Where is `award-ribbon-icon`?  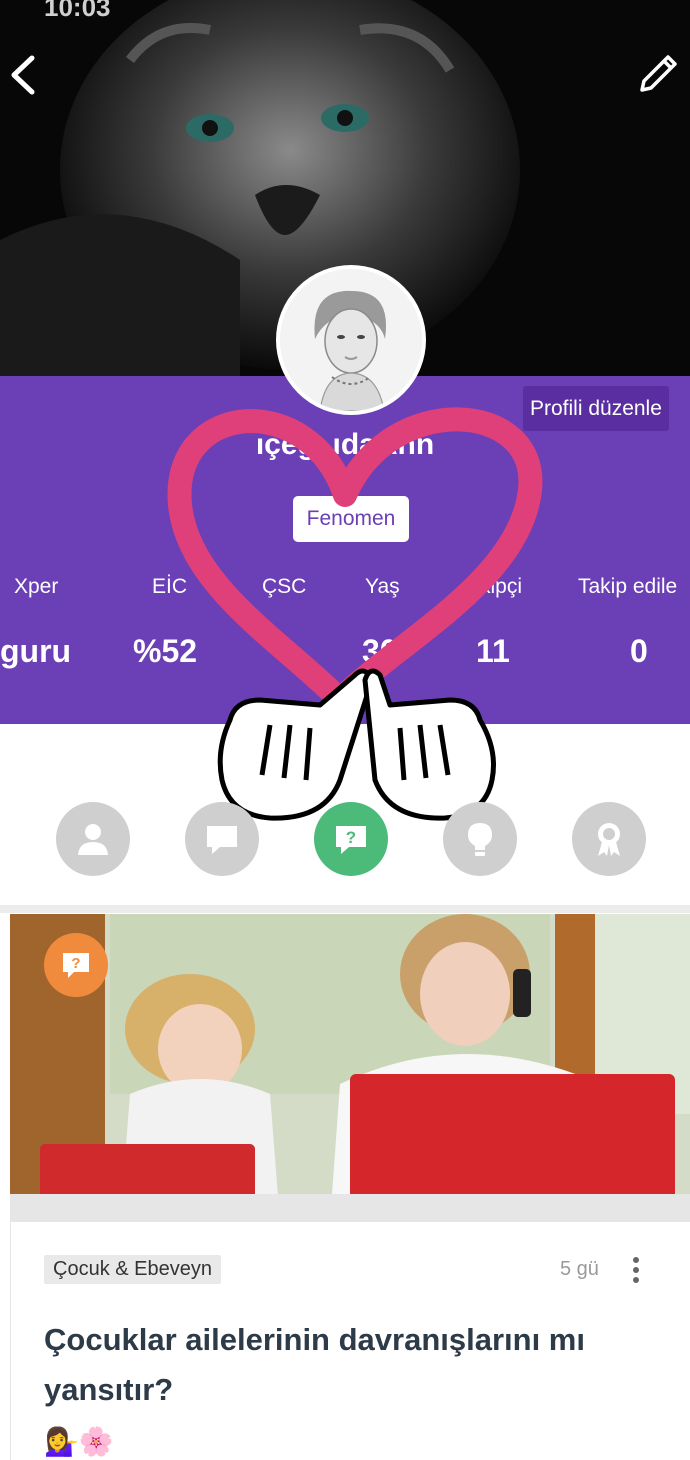
award-ribbon-icon is located at coordinates (609, 839).